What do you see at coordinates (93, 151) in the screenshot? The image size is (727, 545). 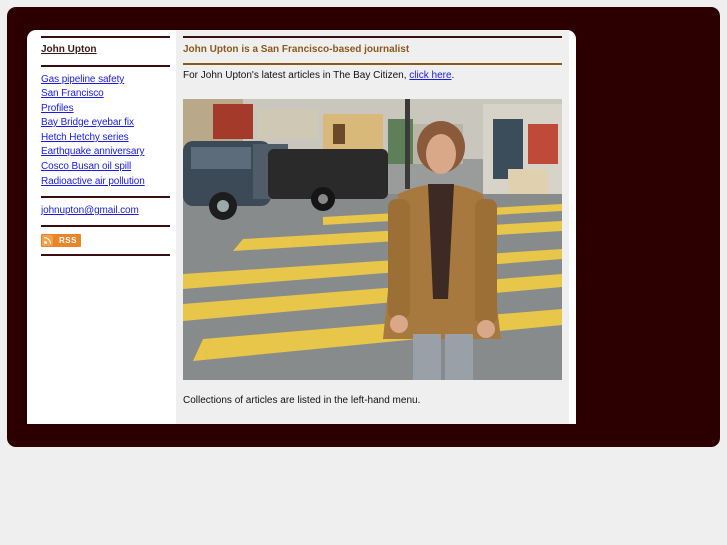 I see `sidebar-link-earthquake: Earthquake anniversary` at bounding box center [93, 151].